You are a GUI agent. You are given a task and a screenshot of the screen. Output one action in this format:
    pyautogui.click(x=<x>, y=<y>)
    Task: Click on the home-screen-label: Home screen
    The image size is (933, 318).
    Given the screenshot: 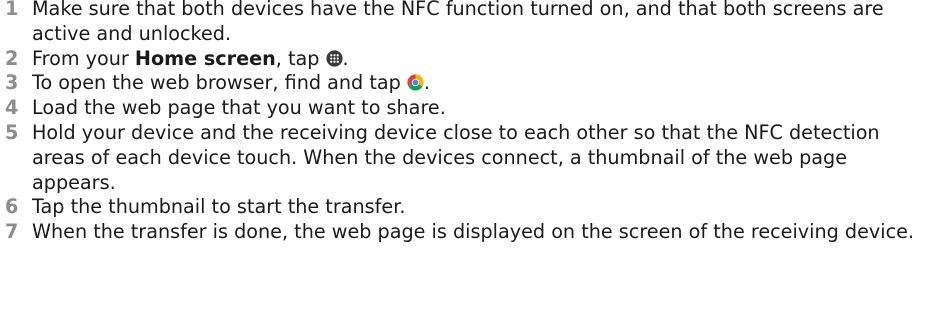 What is the action you would take?
    pyautogui.click(x=205, y=58)
    